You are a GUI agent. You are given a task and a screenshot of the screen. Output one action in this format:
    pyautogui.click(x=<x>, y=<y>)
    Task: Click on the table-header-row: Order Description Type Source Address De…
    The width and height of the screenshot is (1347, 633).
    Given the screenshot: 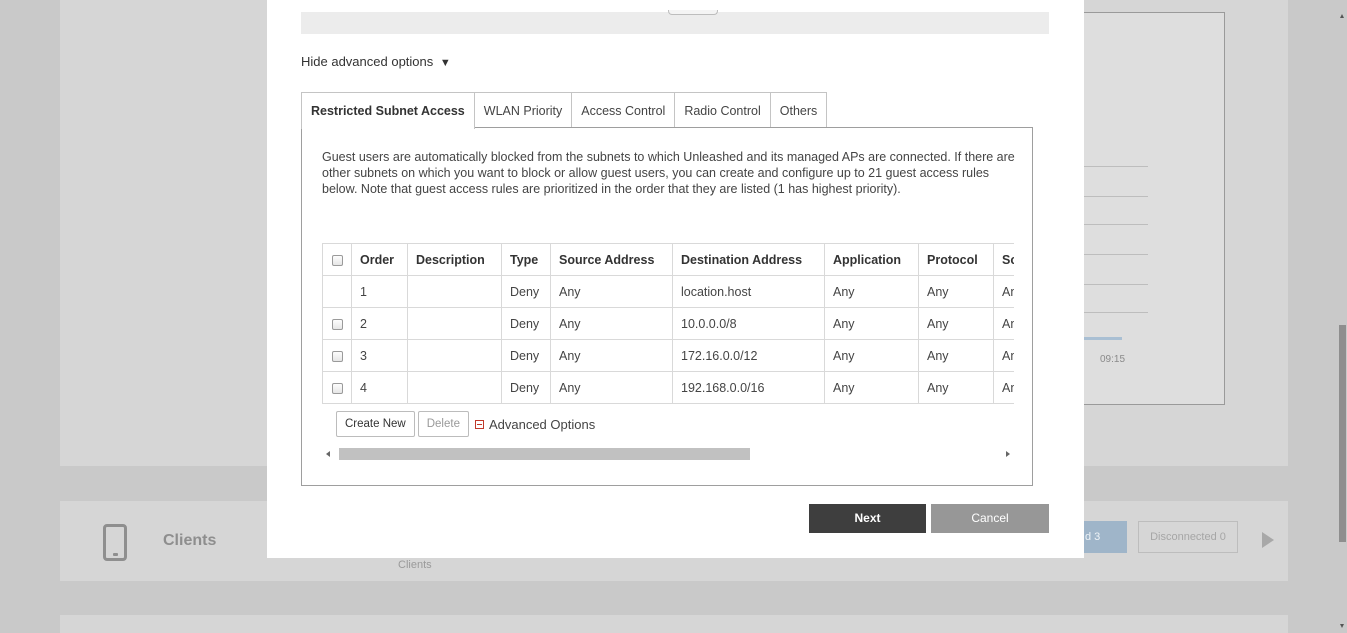 What is the action you would take?
    pyautogui.click(x=668, y=259)
    